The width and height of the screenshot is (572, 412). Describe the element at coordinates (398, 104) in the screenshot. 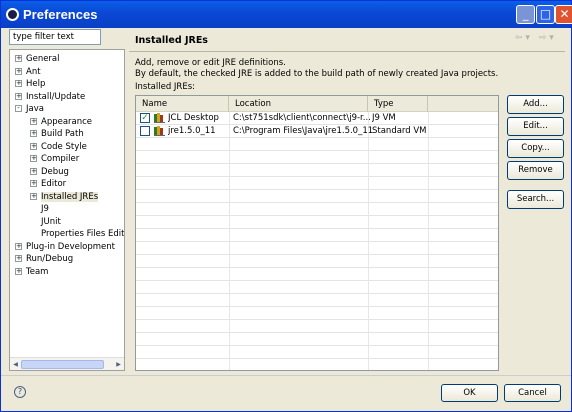

I see `column-header-type: Type` at that location.